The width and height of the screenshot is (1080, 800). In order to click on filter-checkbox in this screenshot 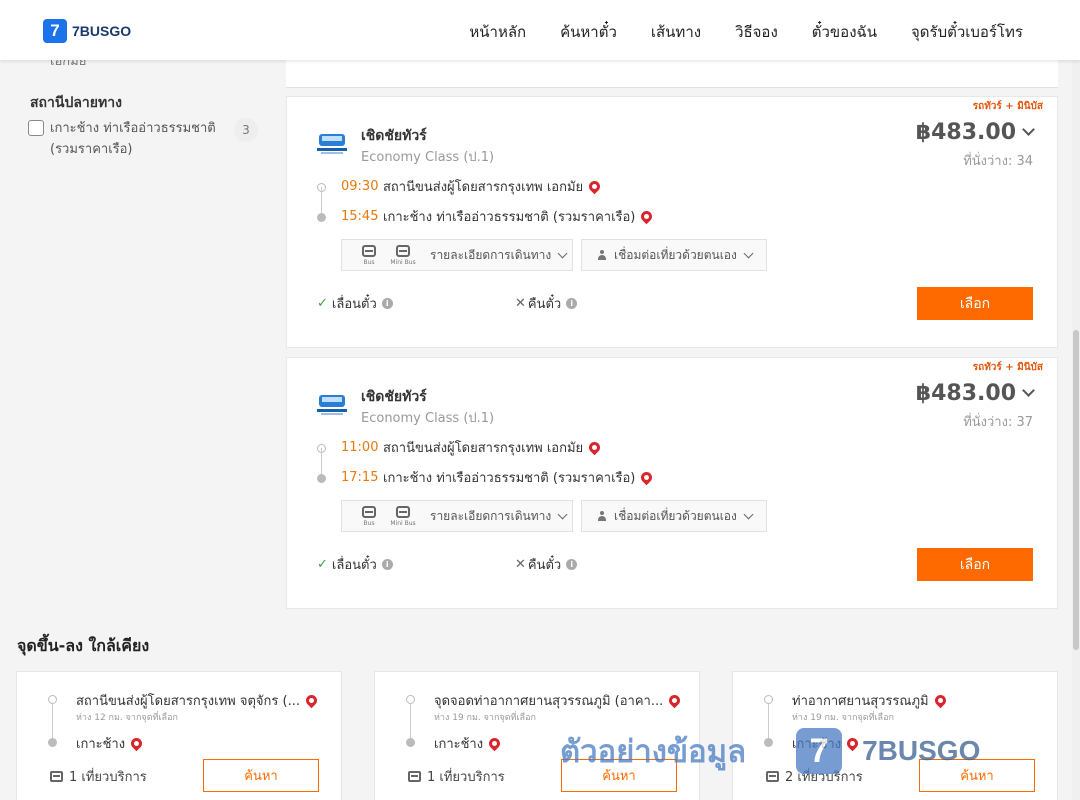, I will do `click(36, 128)`.